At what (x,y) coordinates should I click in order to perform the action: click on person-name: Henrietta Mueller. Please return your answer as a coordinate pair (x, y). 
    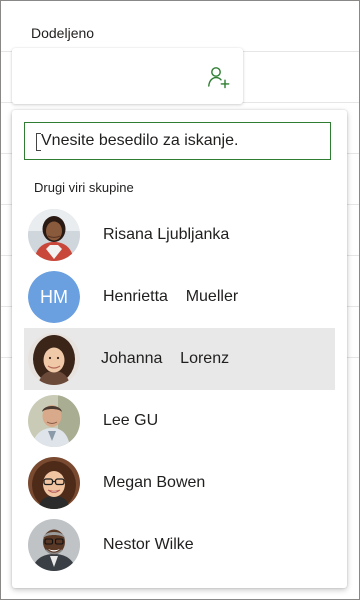
    Looking at the image, I should click on (171, 296).